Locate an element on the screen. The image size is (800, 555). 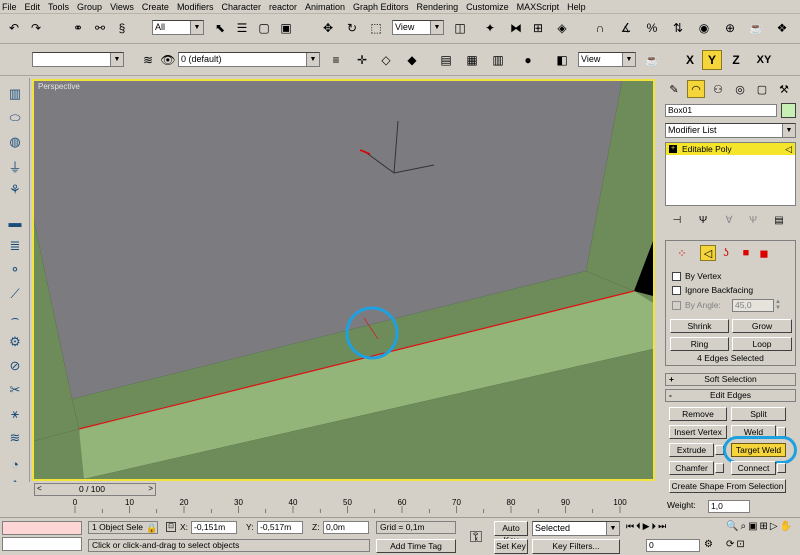
modifier-list-dropdown: Modifier List ▼ is located at coordinates (730, 130).